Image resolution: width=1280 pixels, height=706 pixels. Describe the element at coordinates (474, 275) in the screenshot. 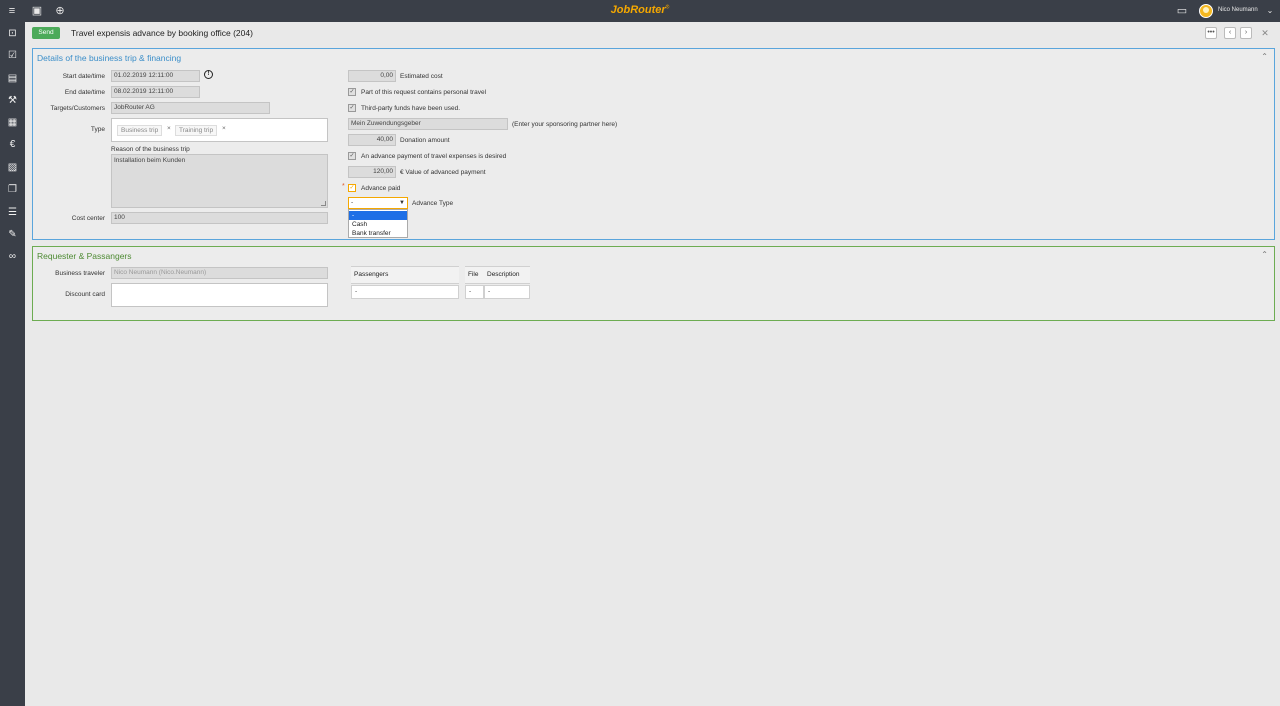

I see `table-header-file: File` at that location.